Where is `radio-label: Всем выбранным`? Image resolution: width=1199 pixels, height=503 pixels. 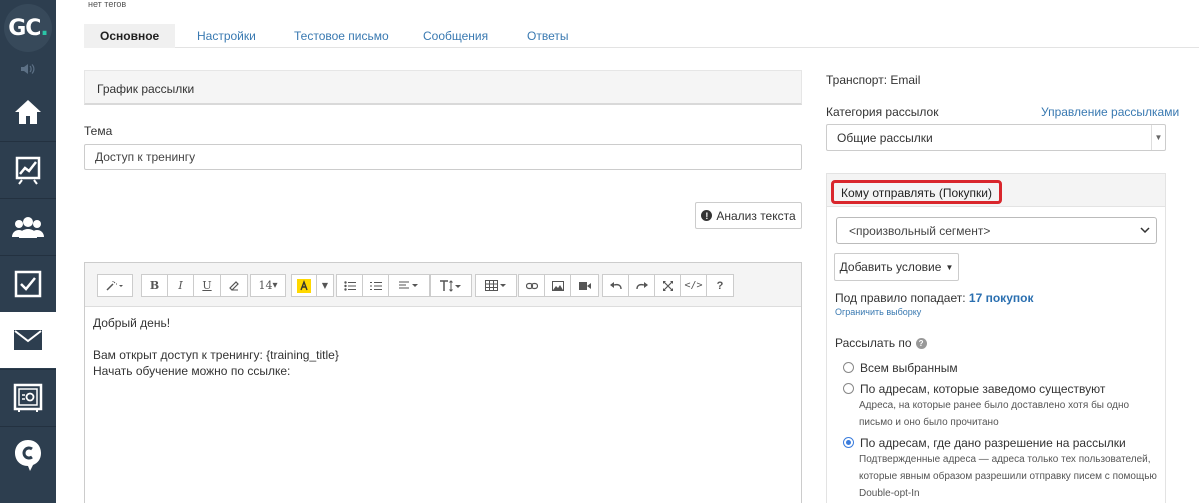
radio-label: Всем выбранным is located at coordinates (909, 368).